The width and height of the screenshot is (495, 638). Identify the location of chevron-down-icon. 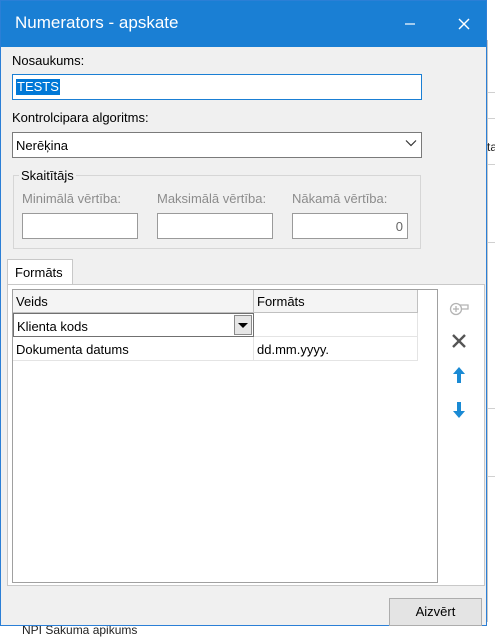
(411, 143).